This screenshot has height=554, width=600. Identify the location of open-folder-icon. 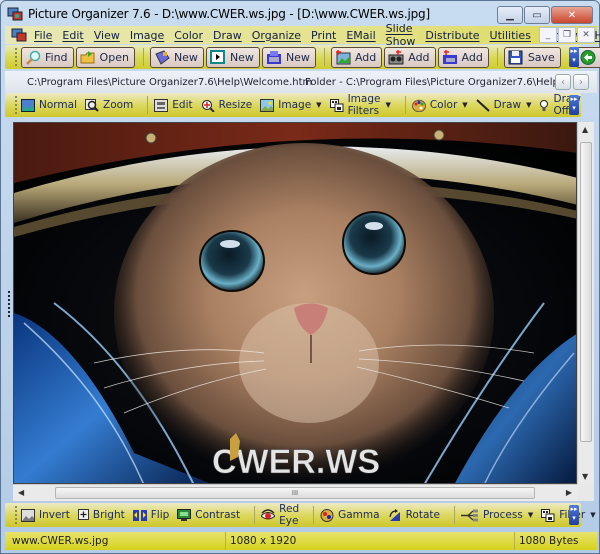
(88, 57).